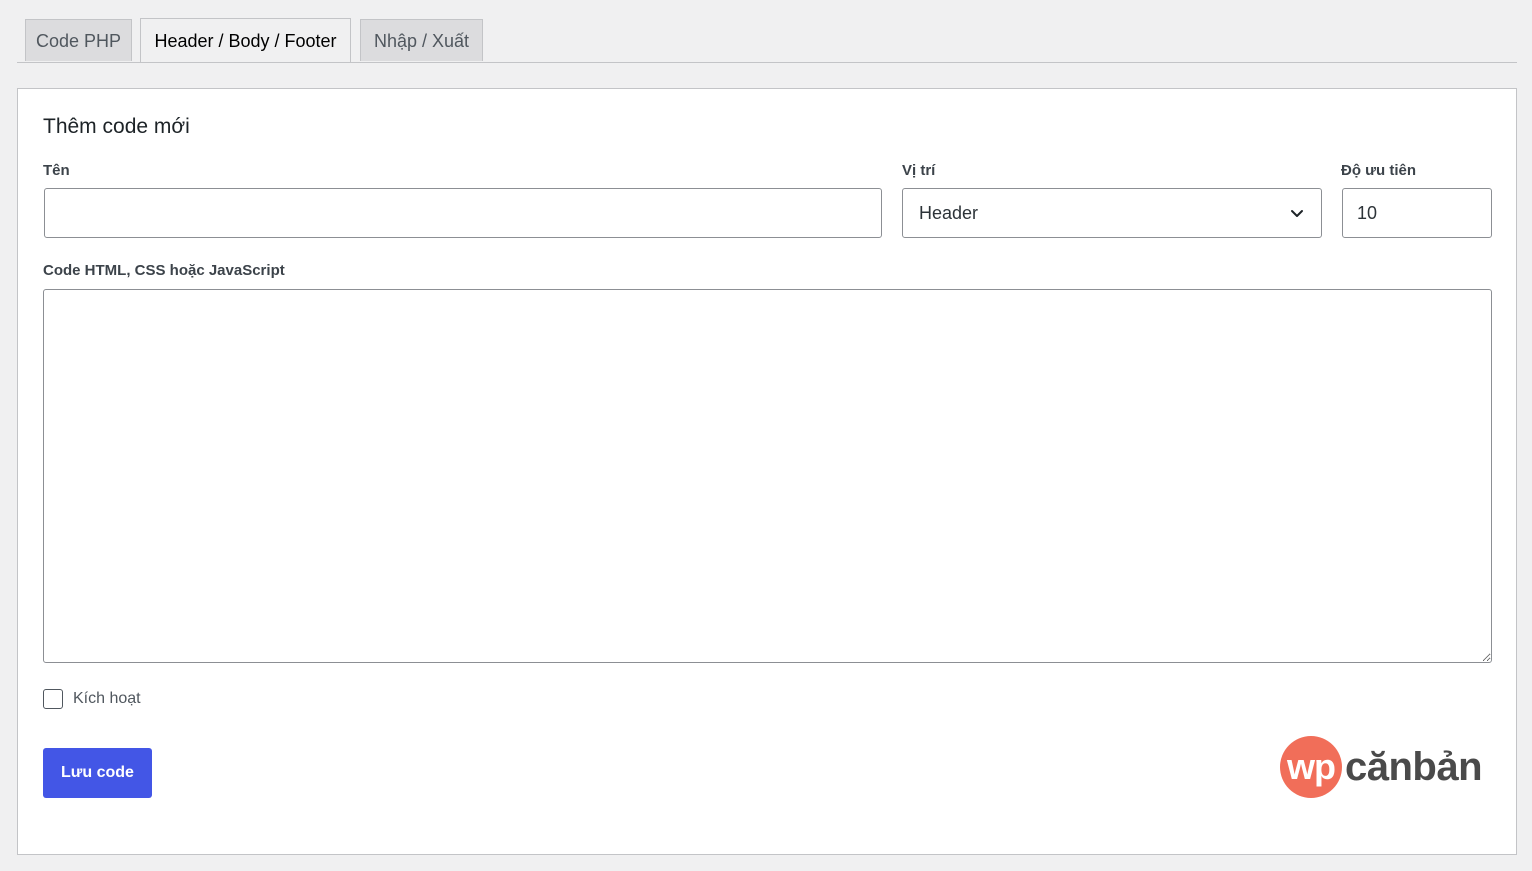 This screenshot has height=871, width=1532. What do you see at coordinates (78, 40) in the screenshot?
I see `tab-code-php: Code PHP` at bounding box center [78, 40].